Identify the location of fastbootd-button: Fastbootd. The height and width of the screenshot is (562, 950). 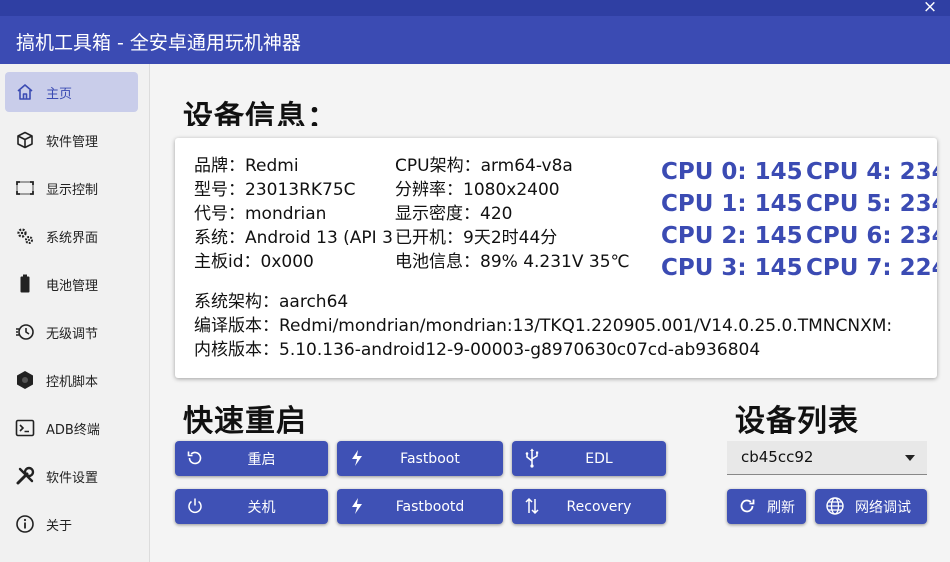
(420, 506).